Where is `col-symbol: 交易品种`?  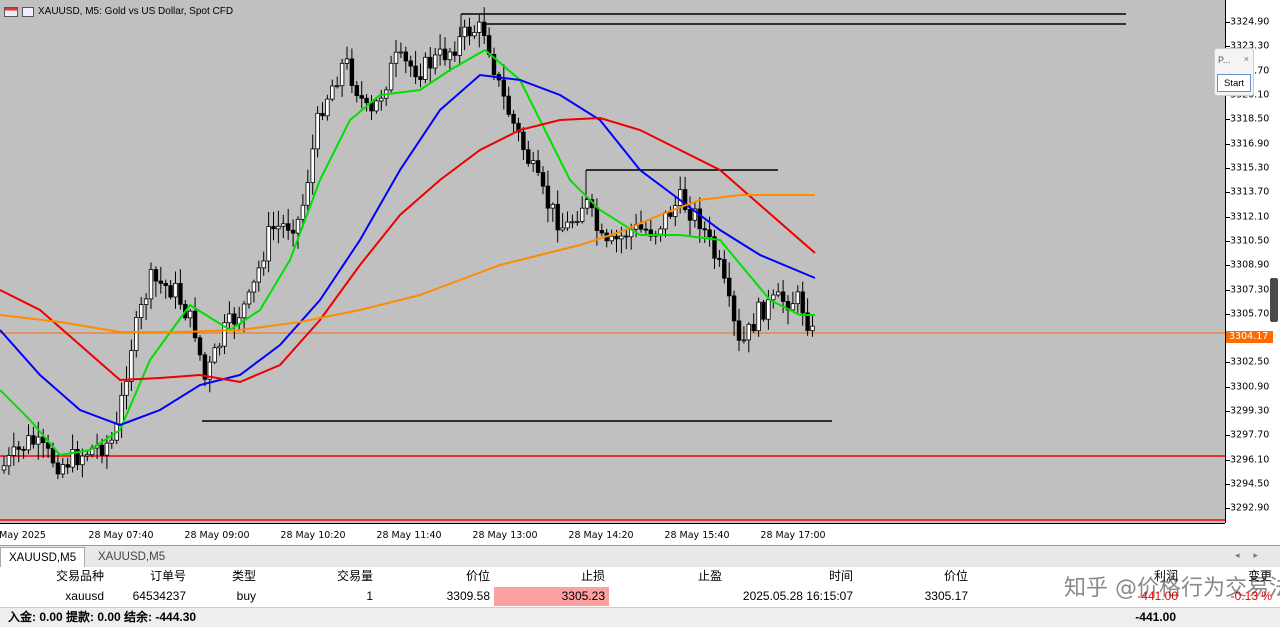 col-symbol: 交易品种 is located at coordinates (54, 576).